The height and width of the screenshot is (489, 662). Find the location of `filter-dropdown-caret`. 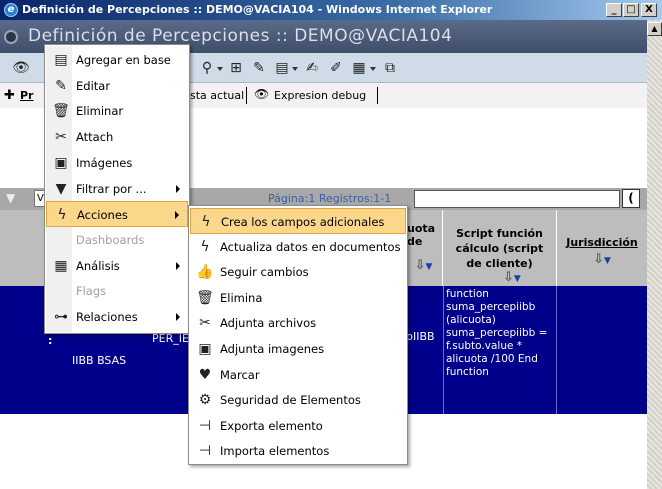

filter-dropdown-caret is located at coordinates (220, 69).